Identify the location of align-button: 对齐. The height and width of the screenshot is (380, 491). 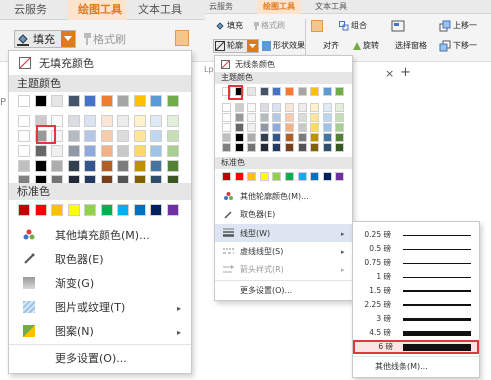
(331, 46).